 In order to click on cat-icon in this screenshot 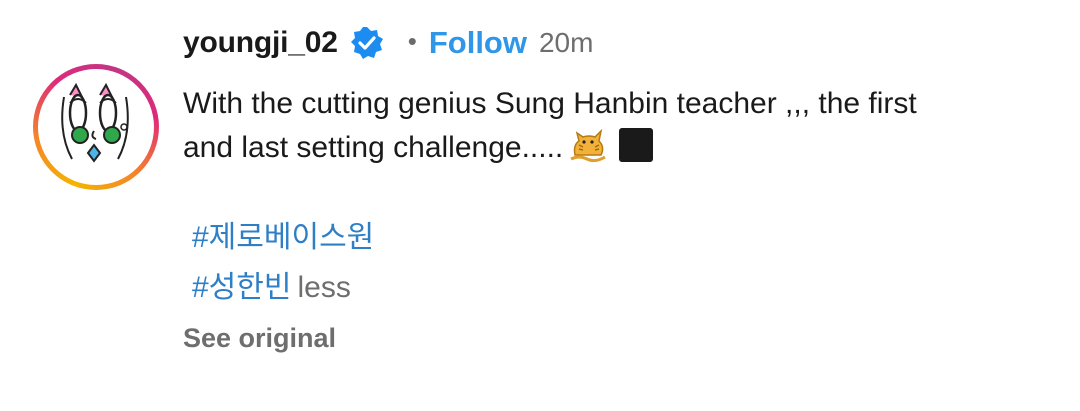, I will do `click(588, 144)`.